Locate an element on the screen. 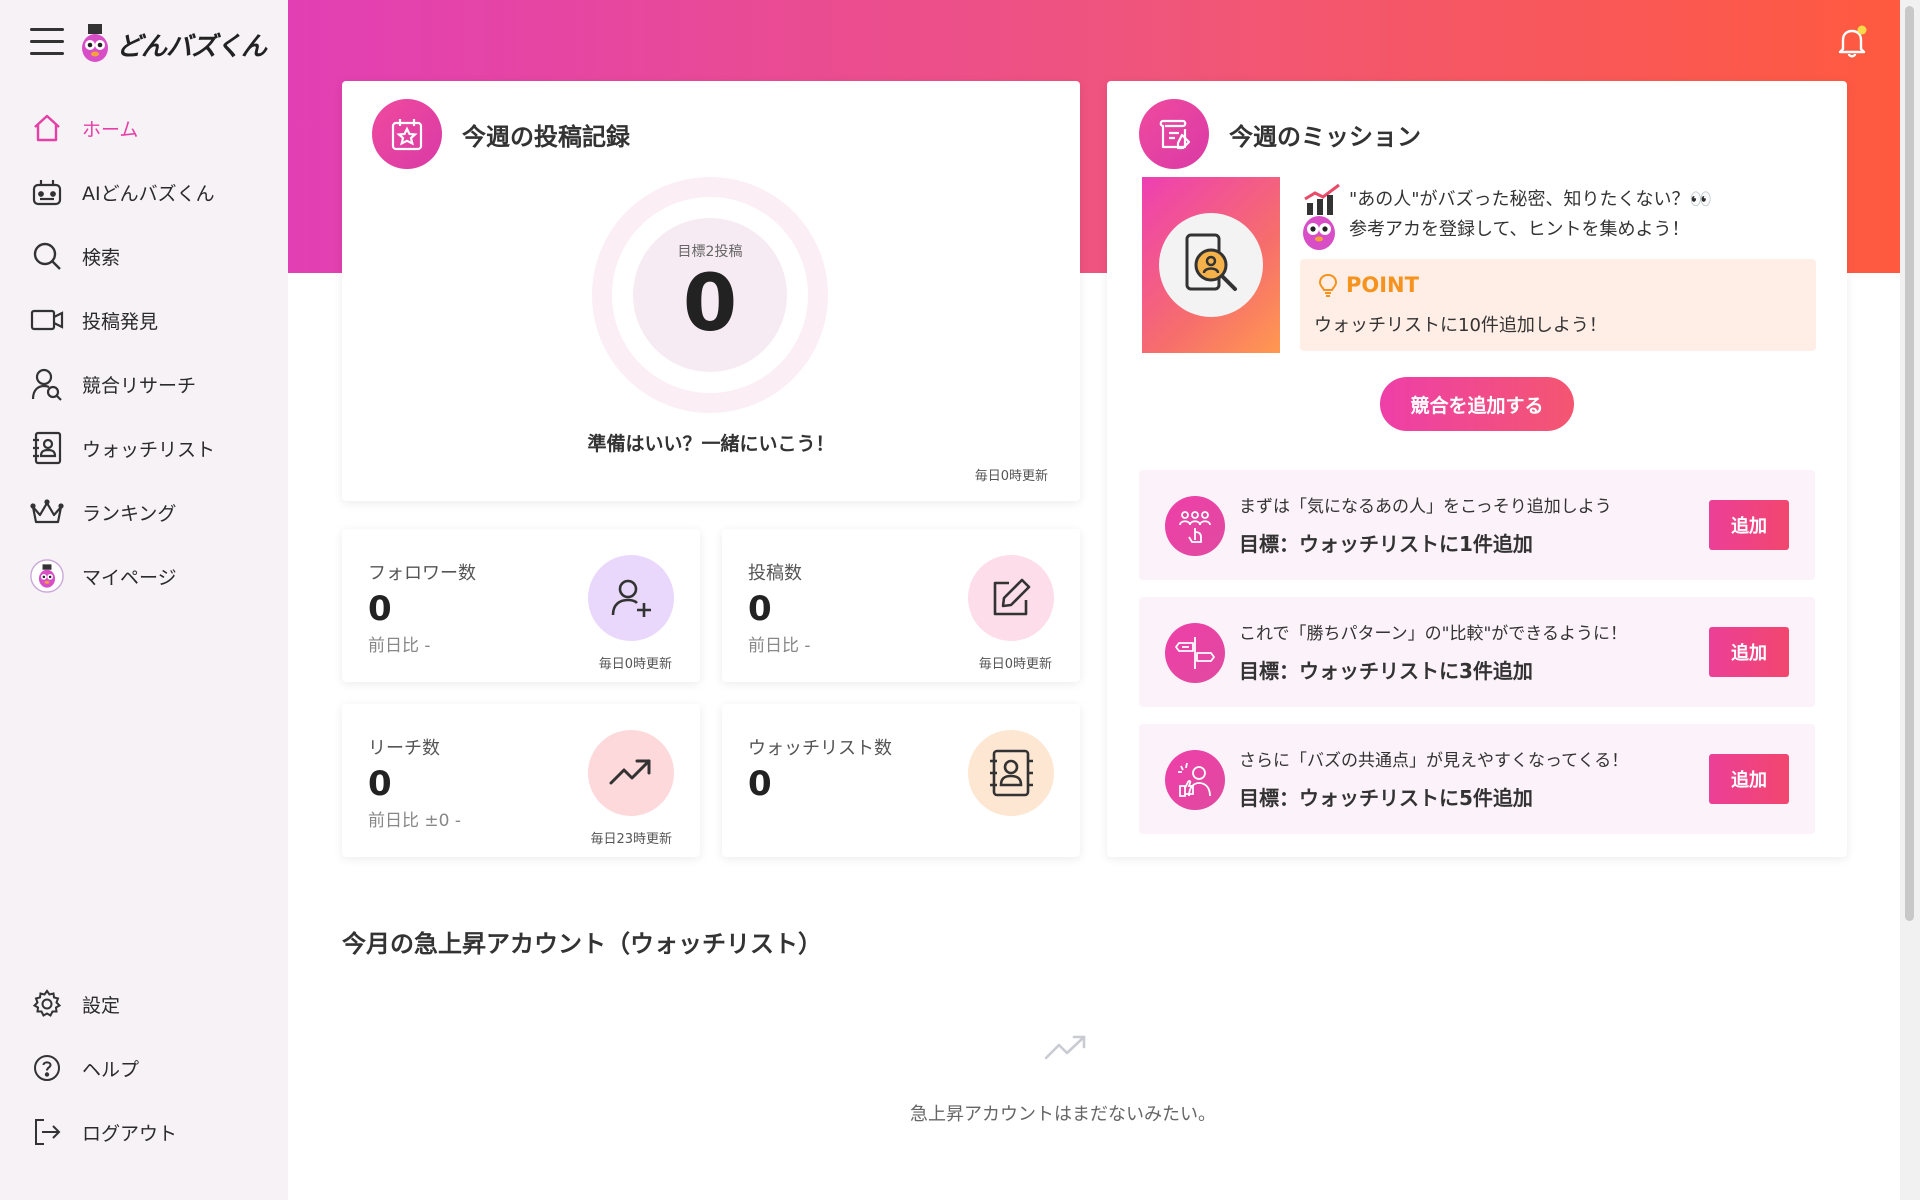  sidebar-item-search: 検索 is located at coordinates (144, 256).